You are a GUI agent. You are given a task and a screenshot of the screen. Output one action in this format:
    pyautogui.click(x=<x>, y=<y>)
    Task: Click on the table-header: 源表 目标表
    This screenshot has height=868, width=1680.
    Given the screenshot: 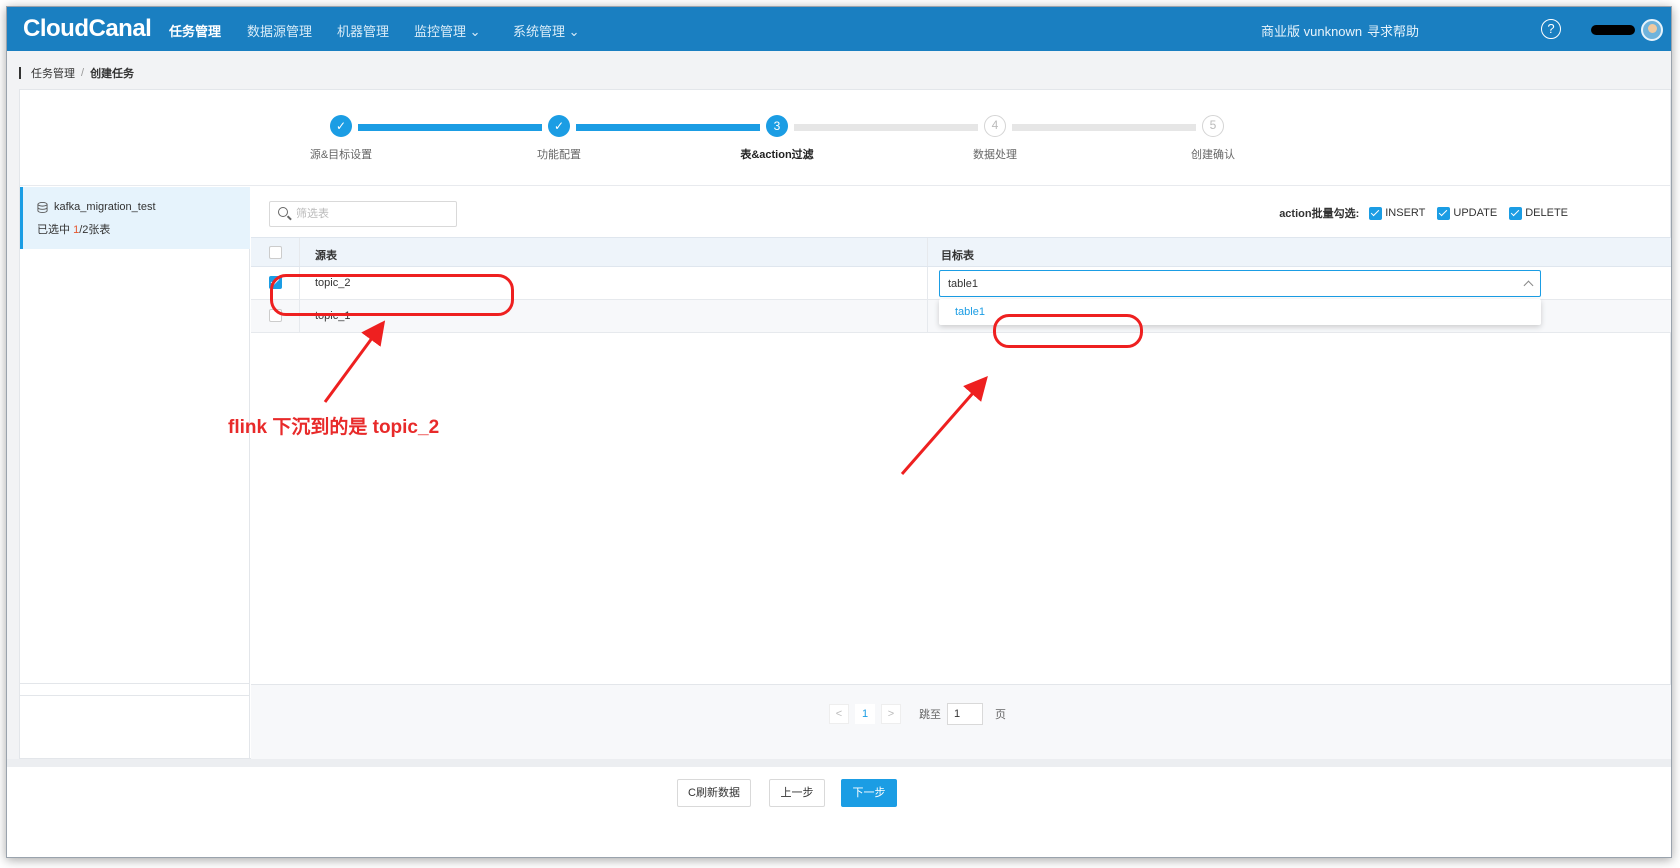 What is the action you would take?
    pyautogui.click(x=961, y=252)
    